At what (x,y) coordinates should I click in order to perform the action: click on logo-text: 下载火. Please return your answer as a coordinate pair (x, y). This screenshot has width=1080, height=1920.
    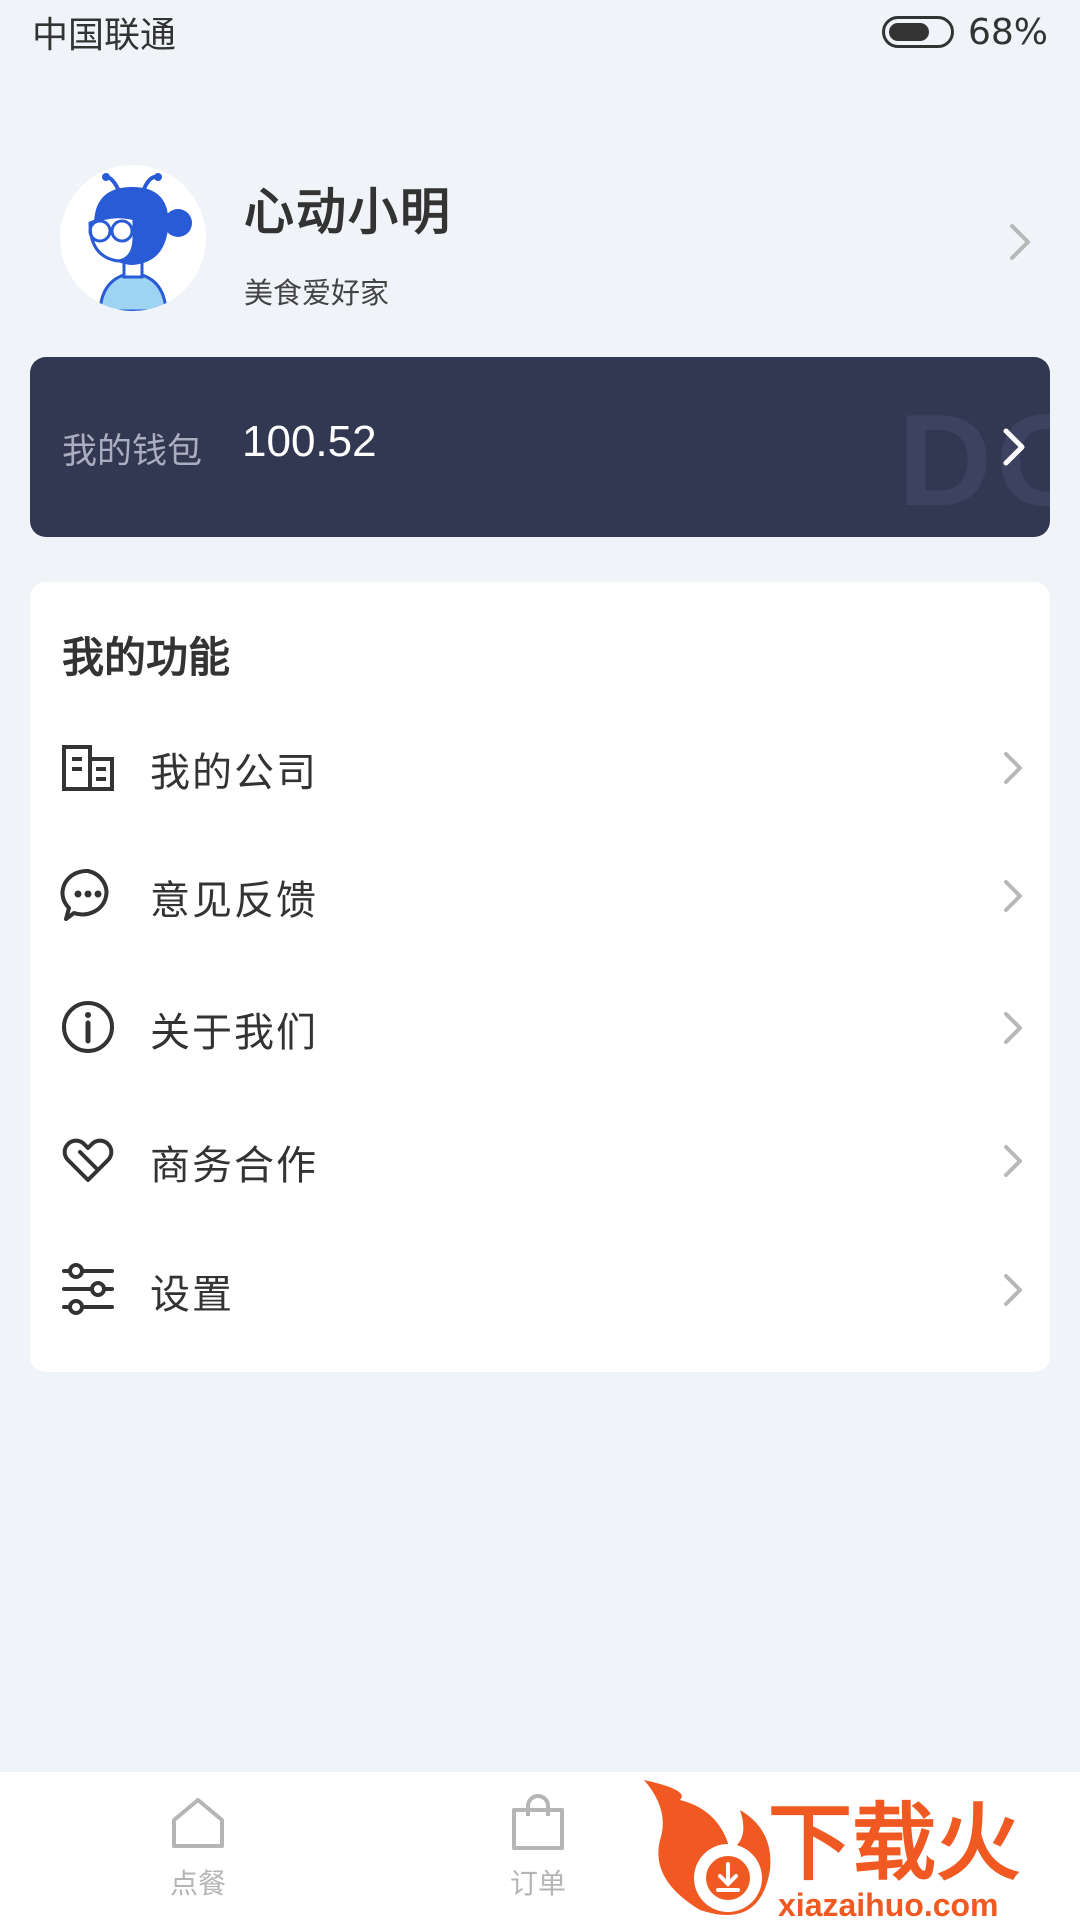
    Looking at the image, I should click on (894, 1843).